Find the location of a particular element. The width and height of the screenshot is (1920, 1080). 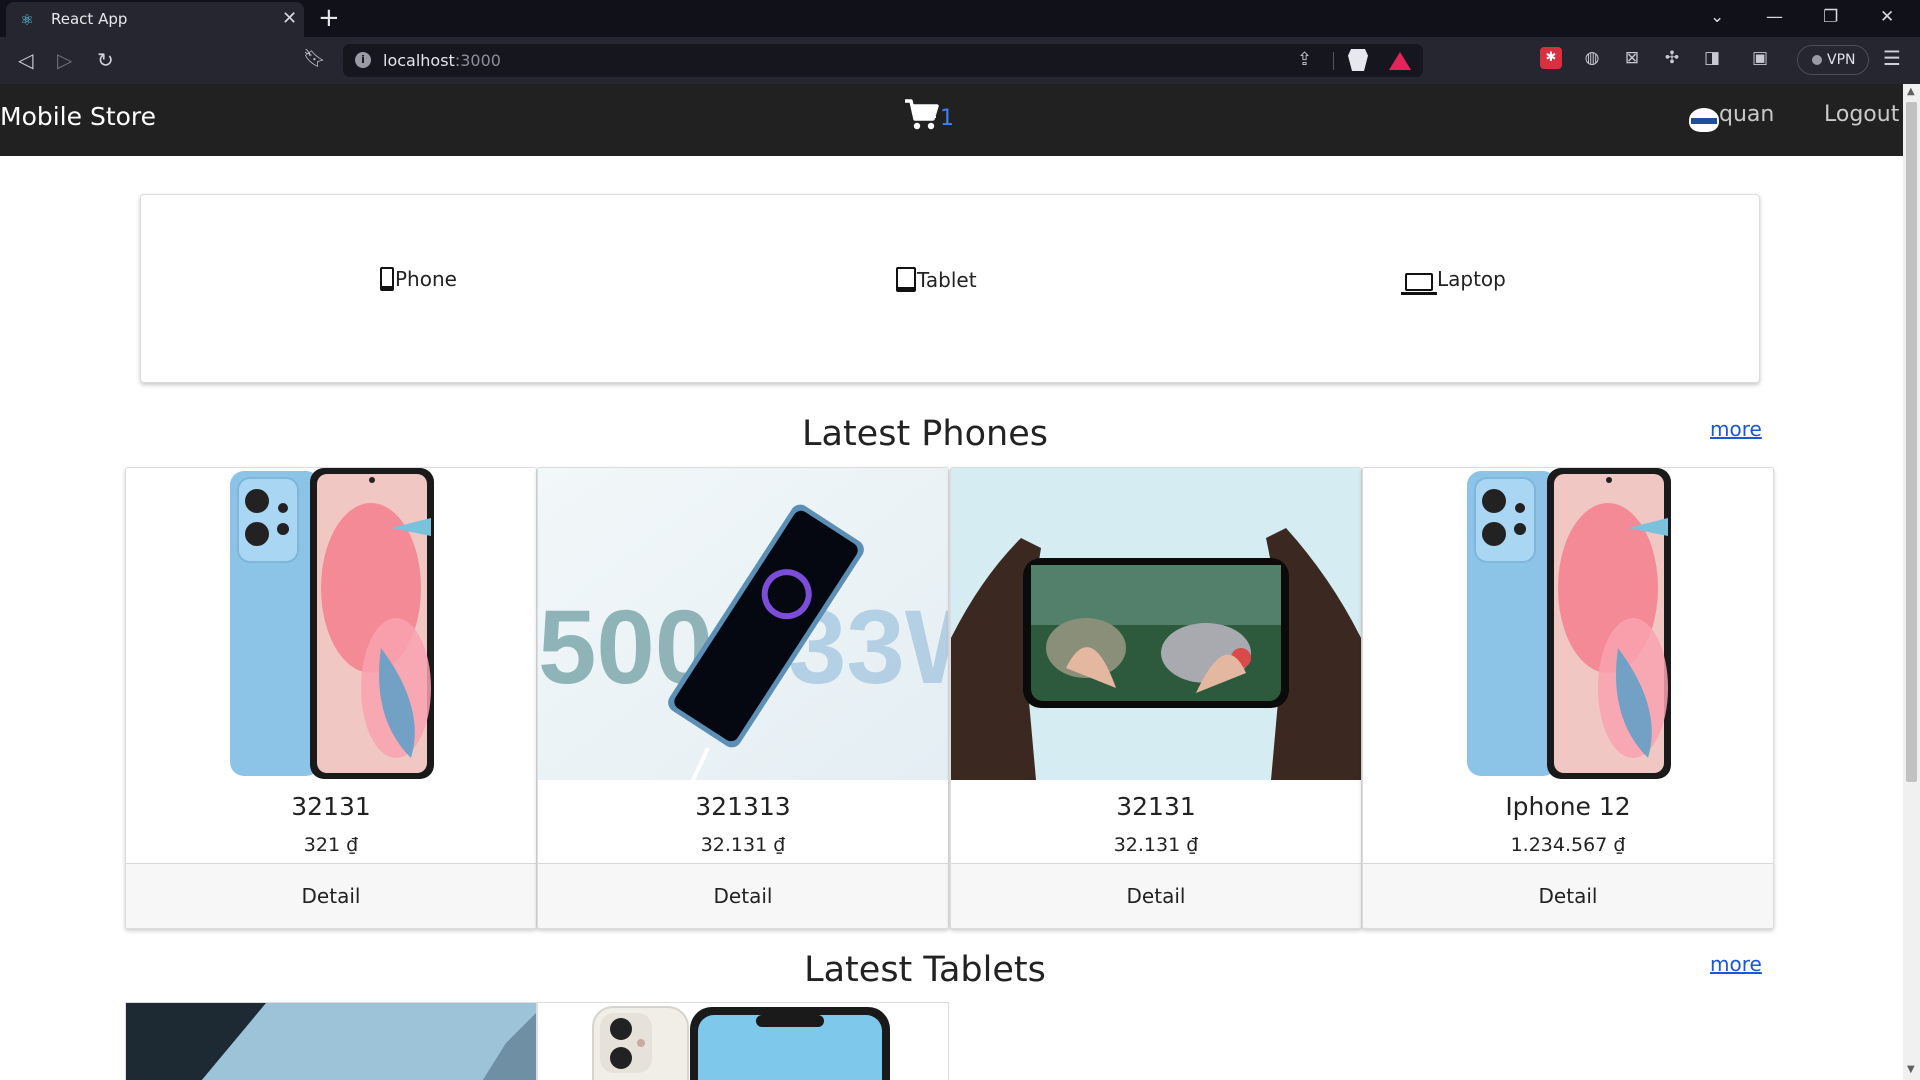

cart-icon is located at coordinates (922, 114).